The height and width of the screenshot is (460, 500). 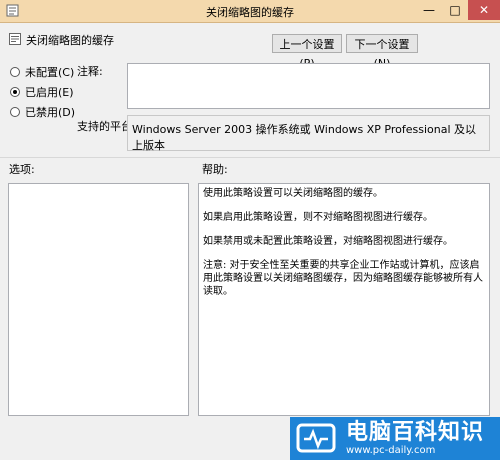 I want to click on maximize-button: □, so click(x=455, y=10).